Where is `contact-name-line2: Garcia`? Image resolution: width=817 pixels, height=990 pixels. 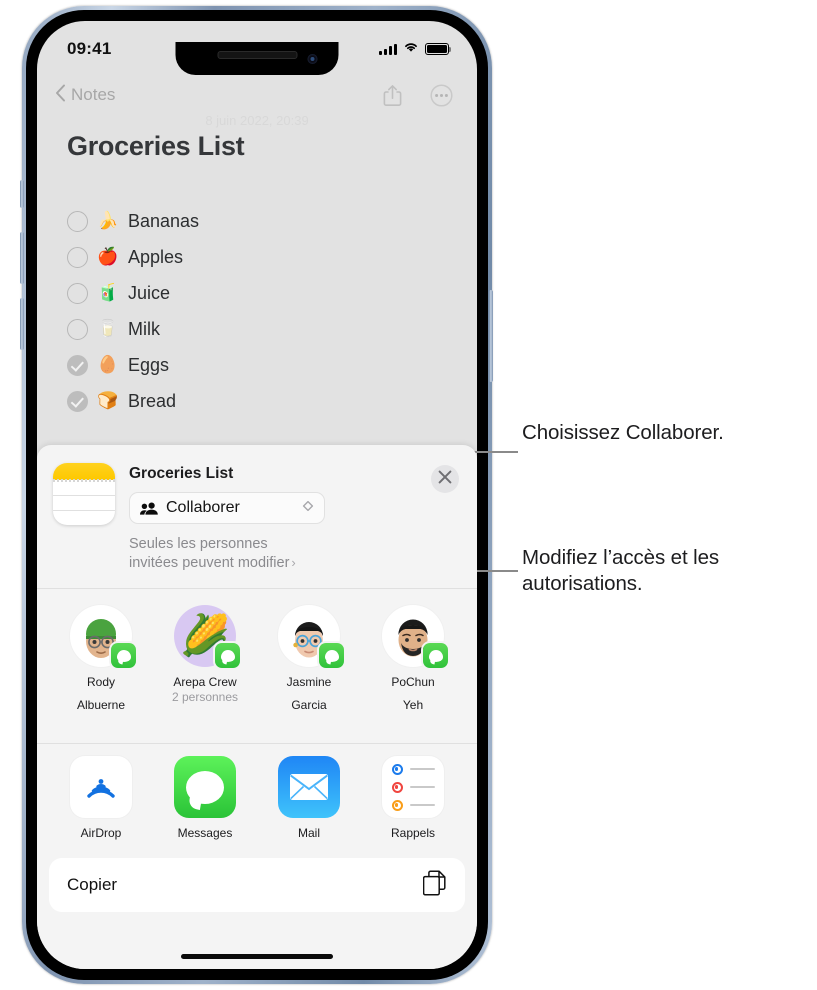 contact-name-line2: Garcia is located at coordinates (309, 705).